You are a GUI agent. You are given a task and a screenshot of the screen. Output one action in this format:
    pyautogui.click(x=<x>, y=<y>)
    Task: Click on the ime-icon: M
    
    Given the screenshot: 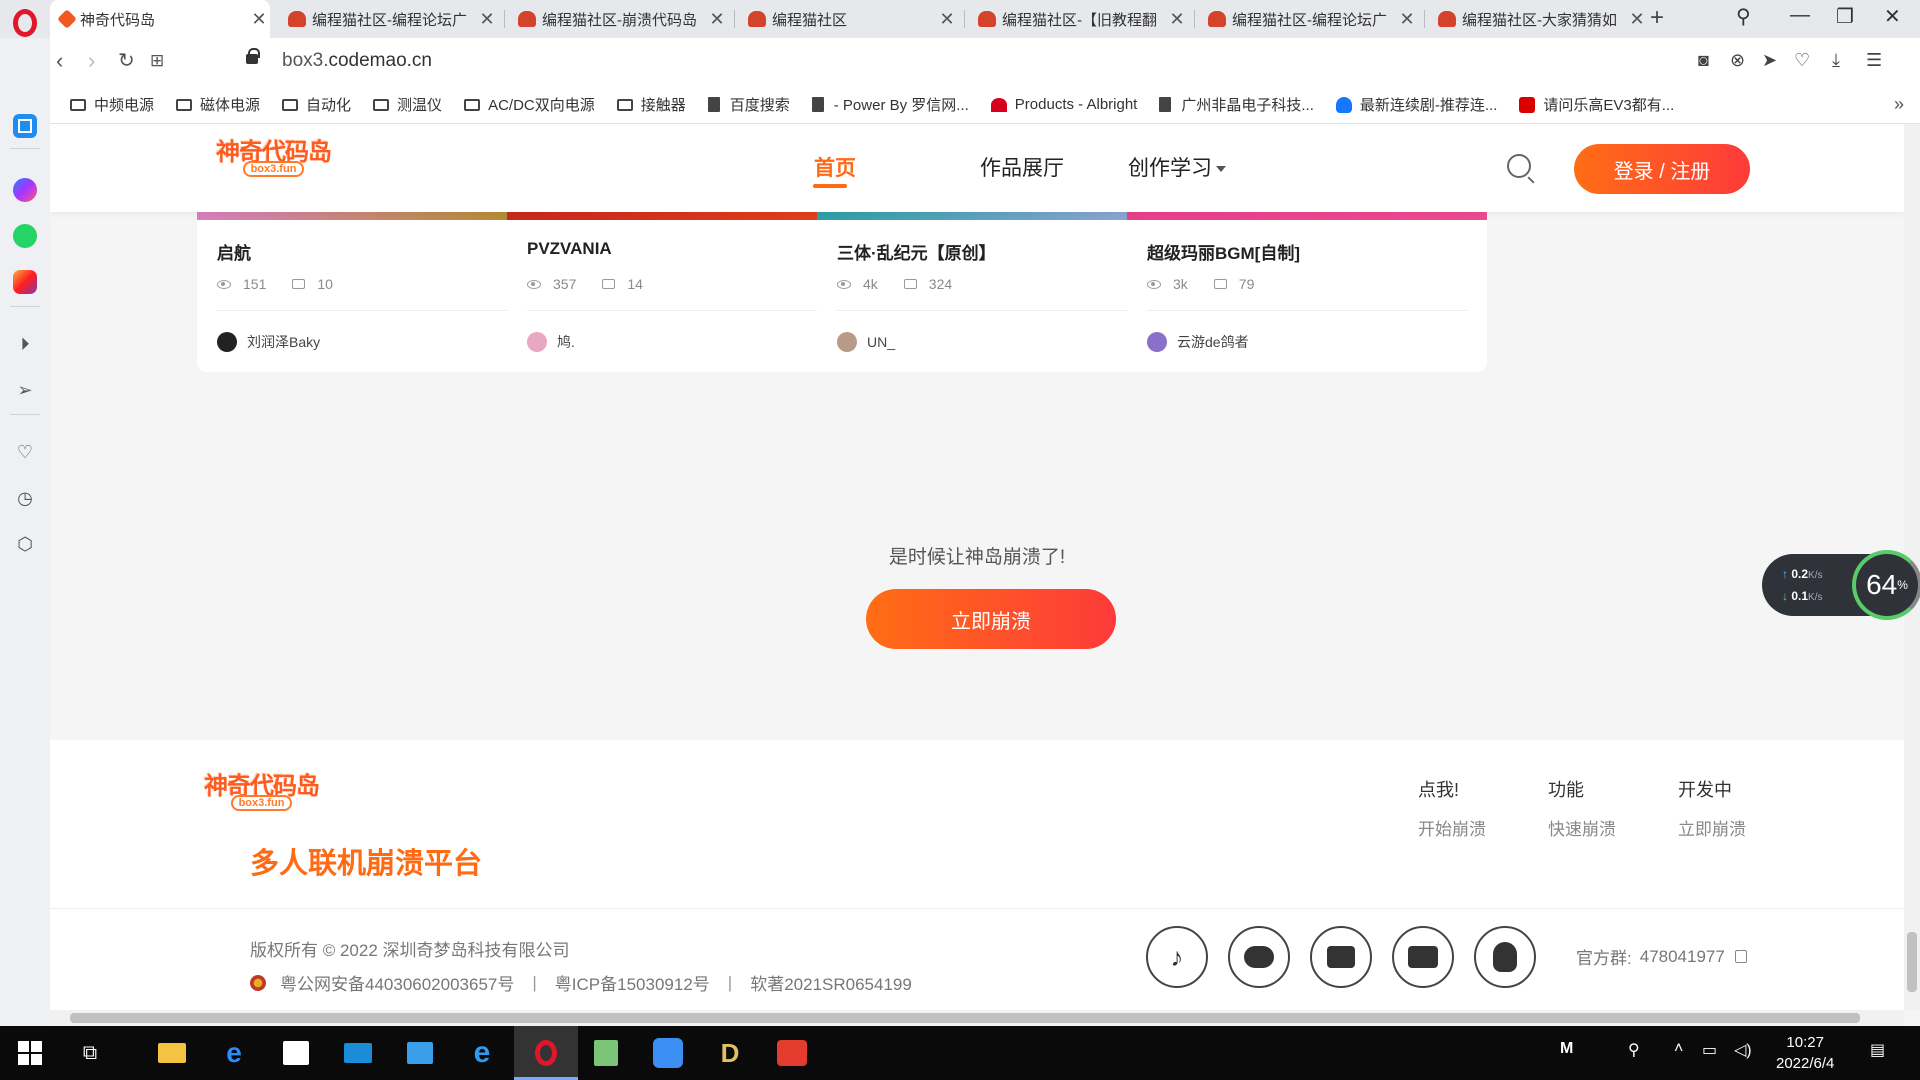 What is the action you would take?
    pyautogui.click(x=1566, y=1049)
    